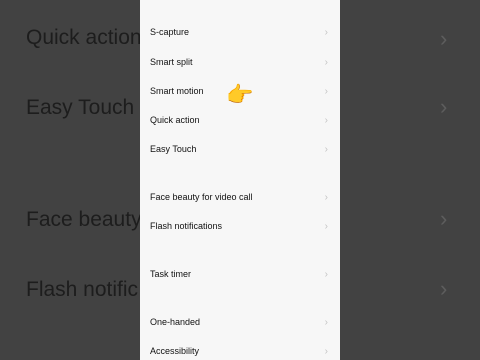 This screenshot has height=360, width=480. Describe the element at coordinates (240, 32) in the screenshot. I see `settings-item-s-capture: S-capture ›` at that location.